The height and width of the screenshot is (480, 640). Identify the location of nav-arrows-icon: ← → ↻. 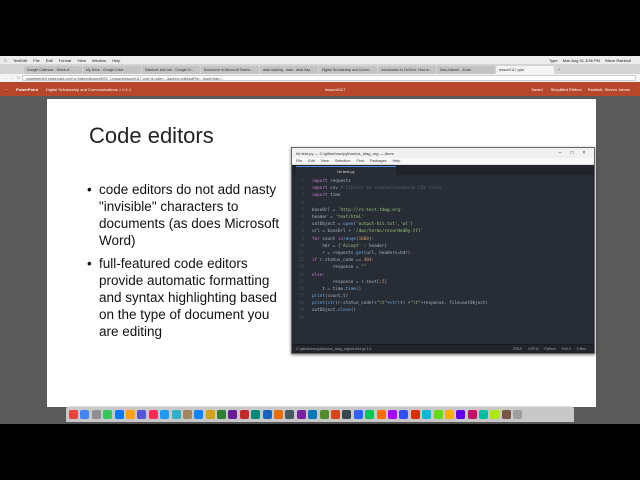
(13, 78).